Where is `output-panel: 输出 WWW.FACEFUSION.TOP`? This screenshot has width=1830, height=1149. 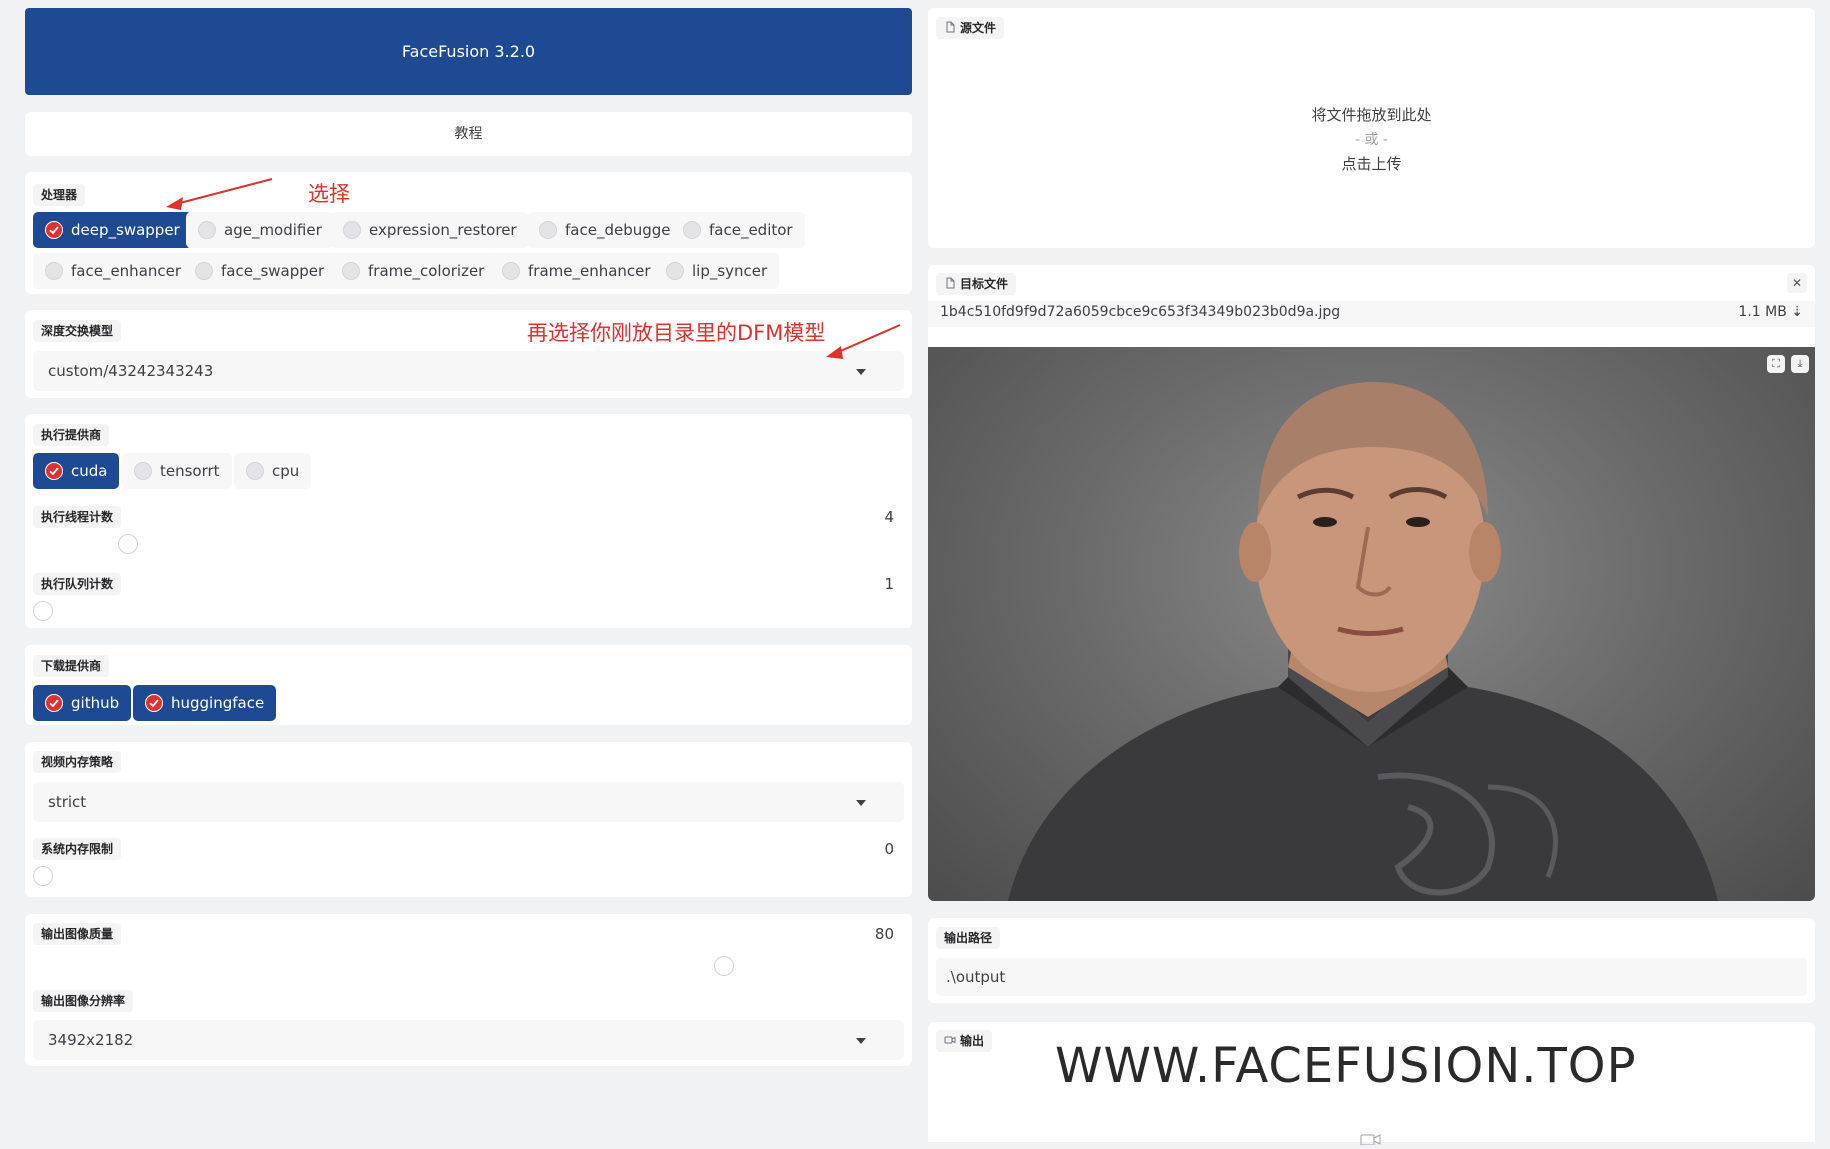
output-panel: 输出 WWW.FACEFUSION.TOP is located at coordinates (1371, 1084).